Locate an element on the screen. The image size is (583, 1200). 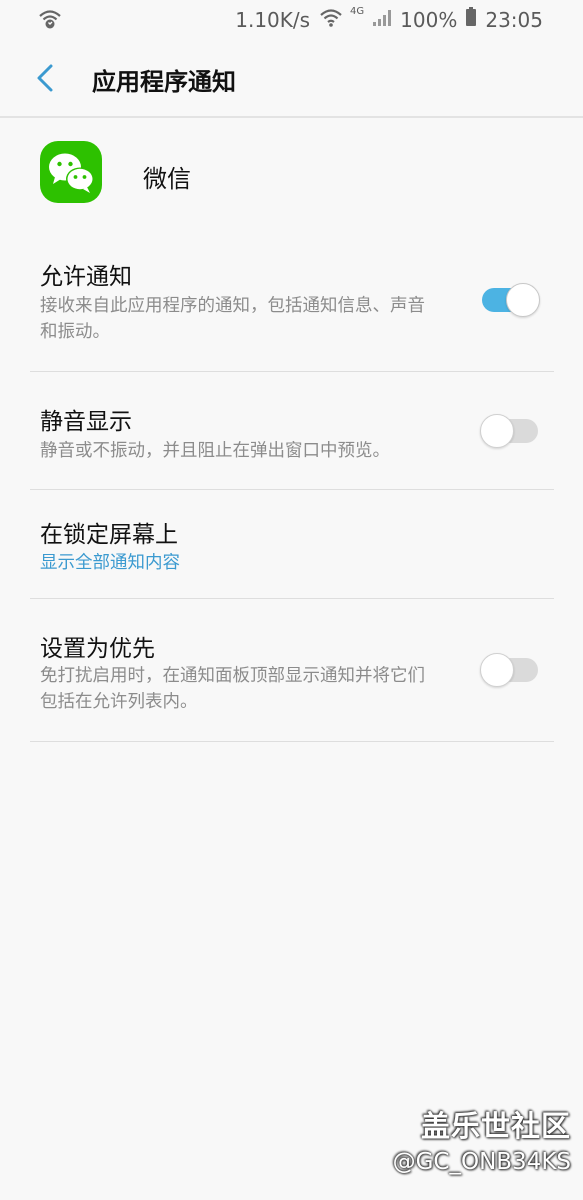
setting-title: 静音显示 is located at coordinates (86, 422).